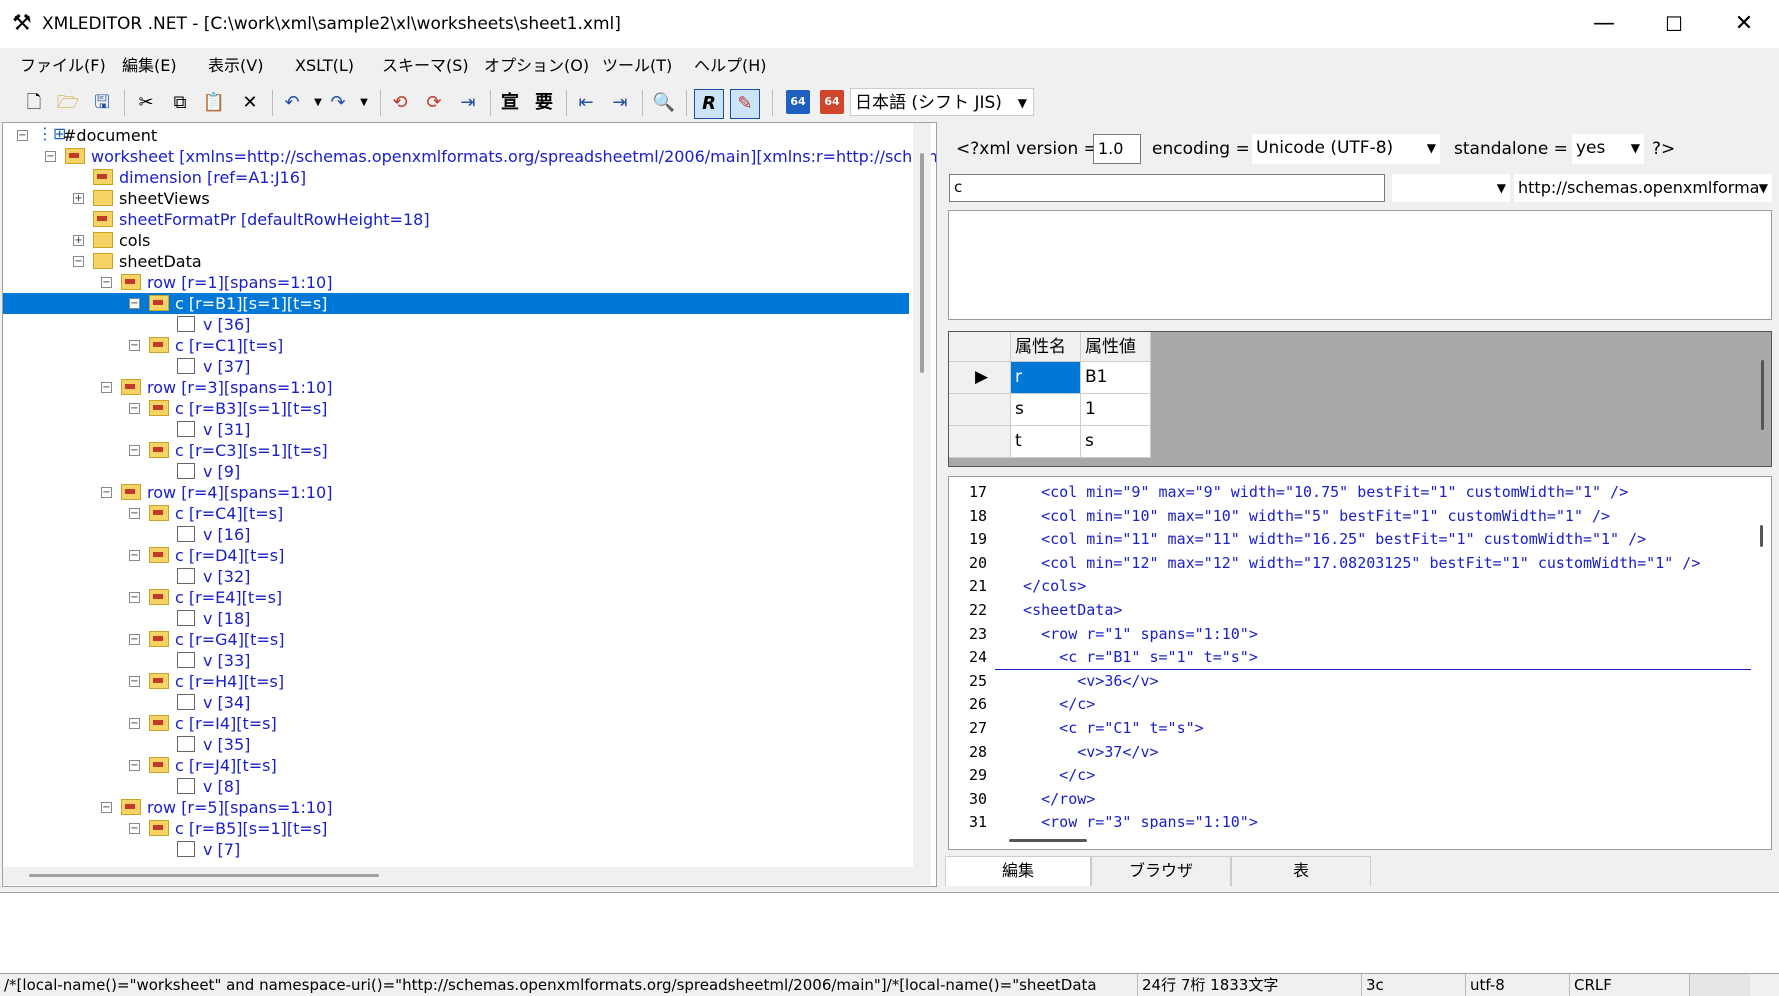 The image size is (1779, 996). Describe the element at coordinates (456, 219) in the screenshot. I see `tree-node: sheetFormatPr [defaultRowHeight=18]` at that location.